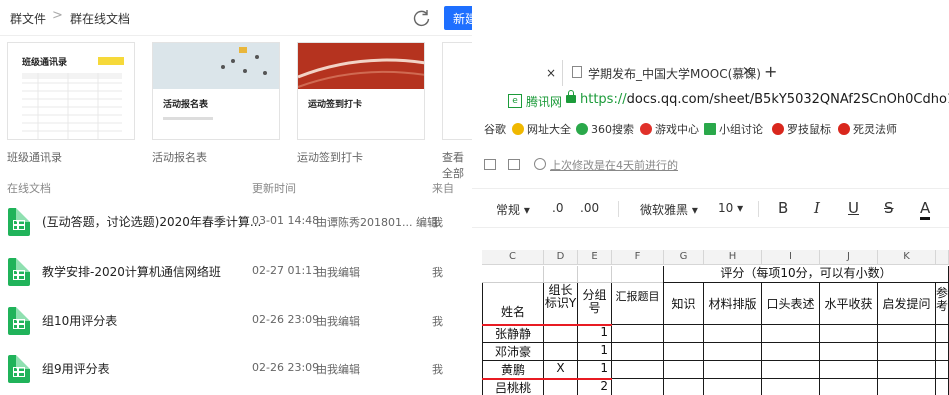 This screenshot has height=395, width=949. Describe the element at coordinates (674, 73) in the screenshot. I see `tab-mooc: 学期发布_中国大学MOOC(慕课)` at that location.